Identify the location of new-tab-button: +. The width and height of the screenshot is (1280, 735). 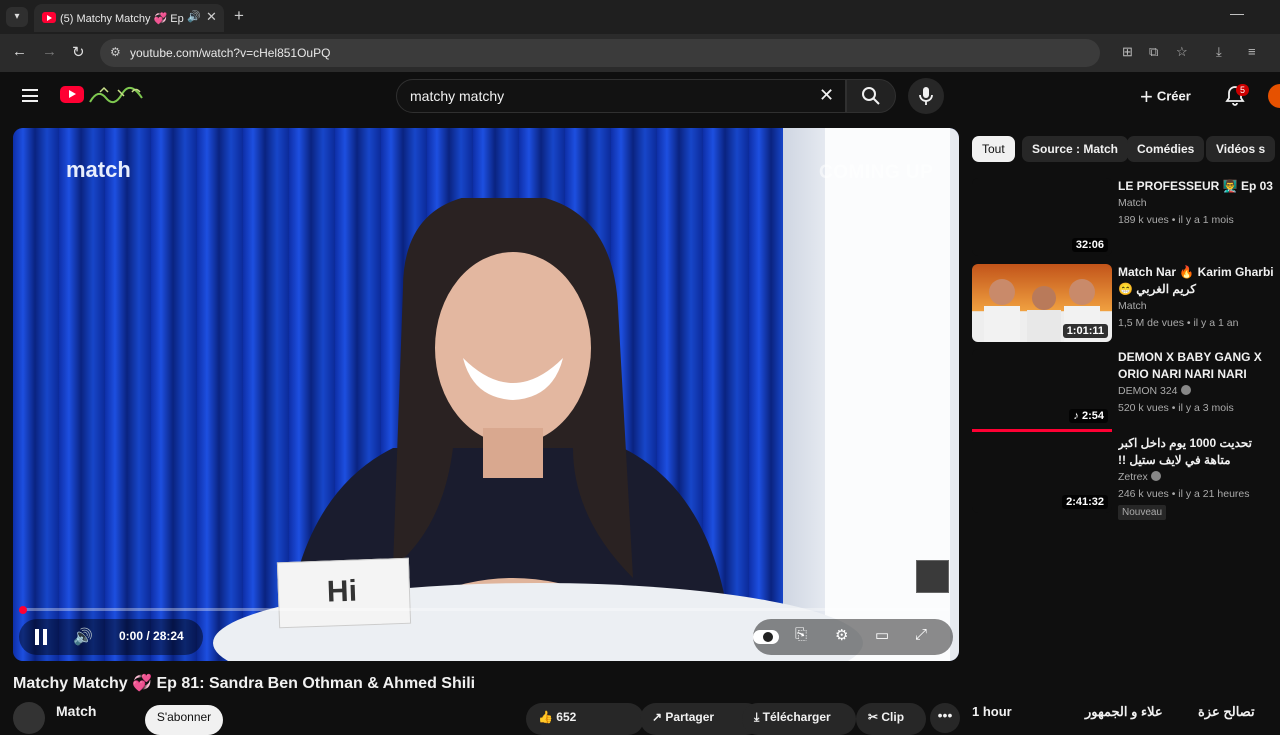
(239, 16).